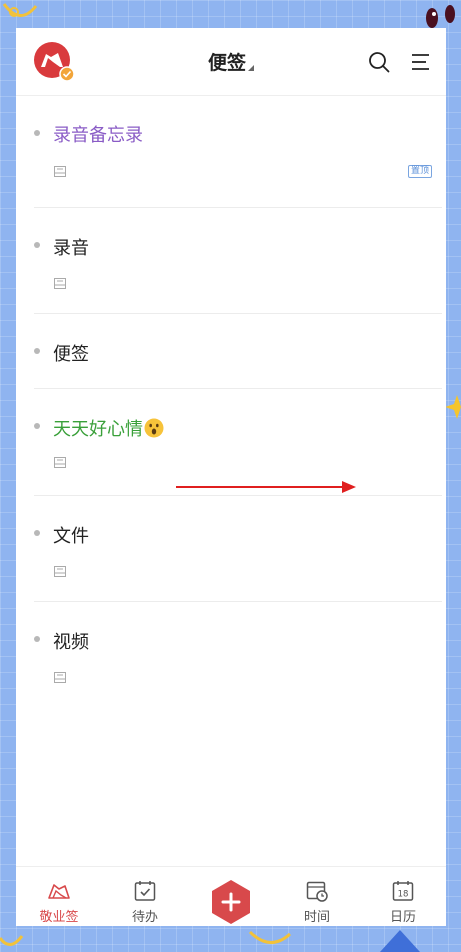 This screenshot has width=461, height=952. What do you see at coordinates (98, 429) in the screenshot?
I see `note-title: 天天好心情` at bounding box center [98, 429].